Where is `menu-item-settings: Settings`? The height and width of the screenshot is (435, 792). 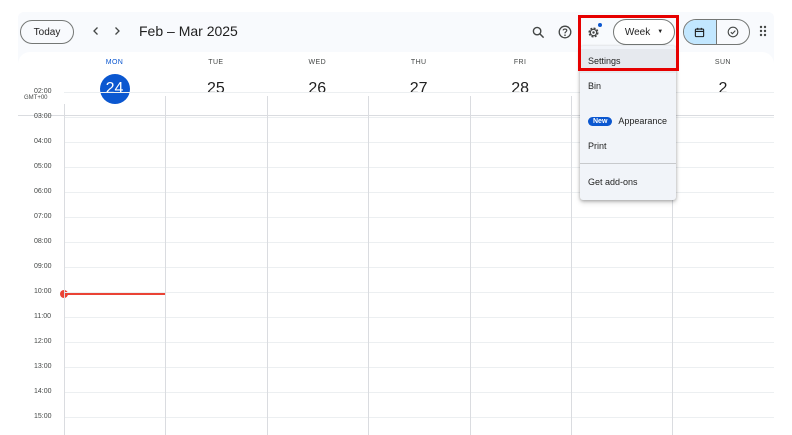
menu-item-settings: Settings is located at coordinates (628, 61).